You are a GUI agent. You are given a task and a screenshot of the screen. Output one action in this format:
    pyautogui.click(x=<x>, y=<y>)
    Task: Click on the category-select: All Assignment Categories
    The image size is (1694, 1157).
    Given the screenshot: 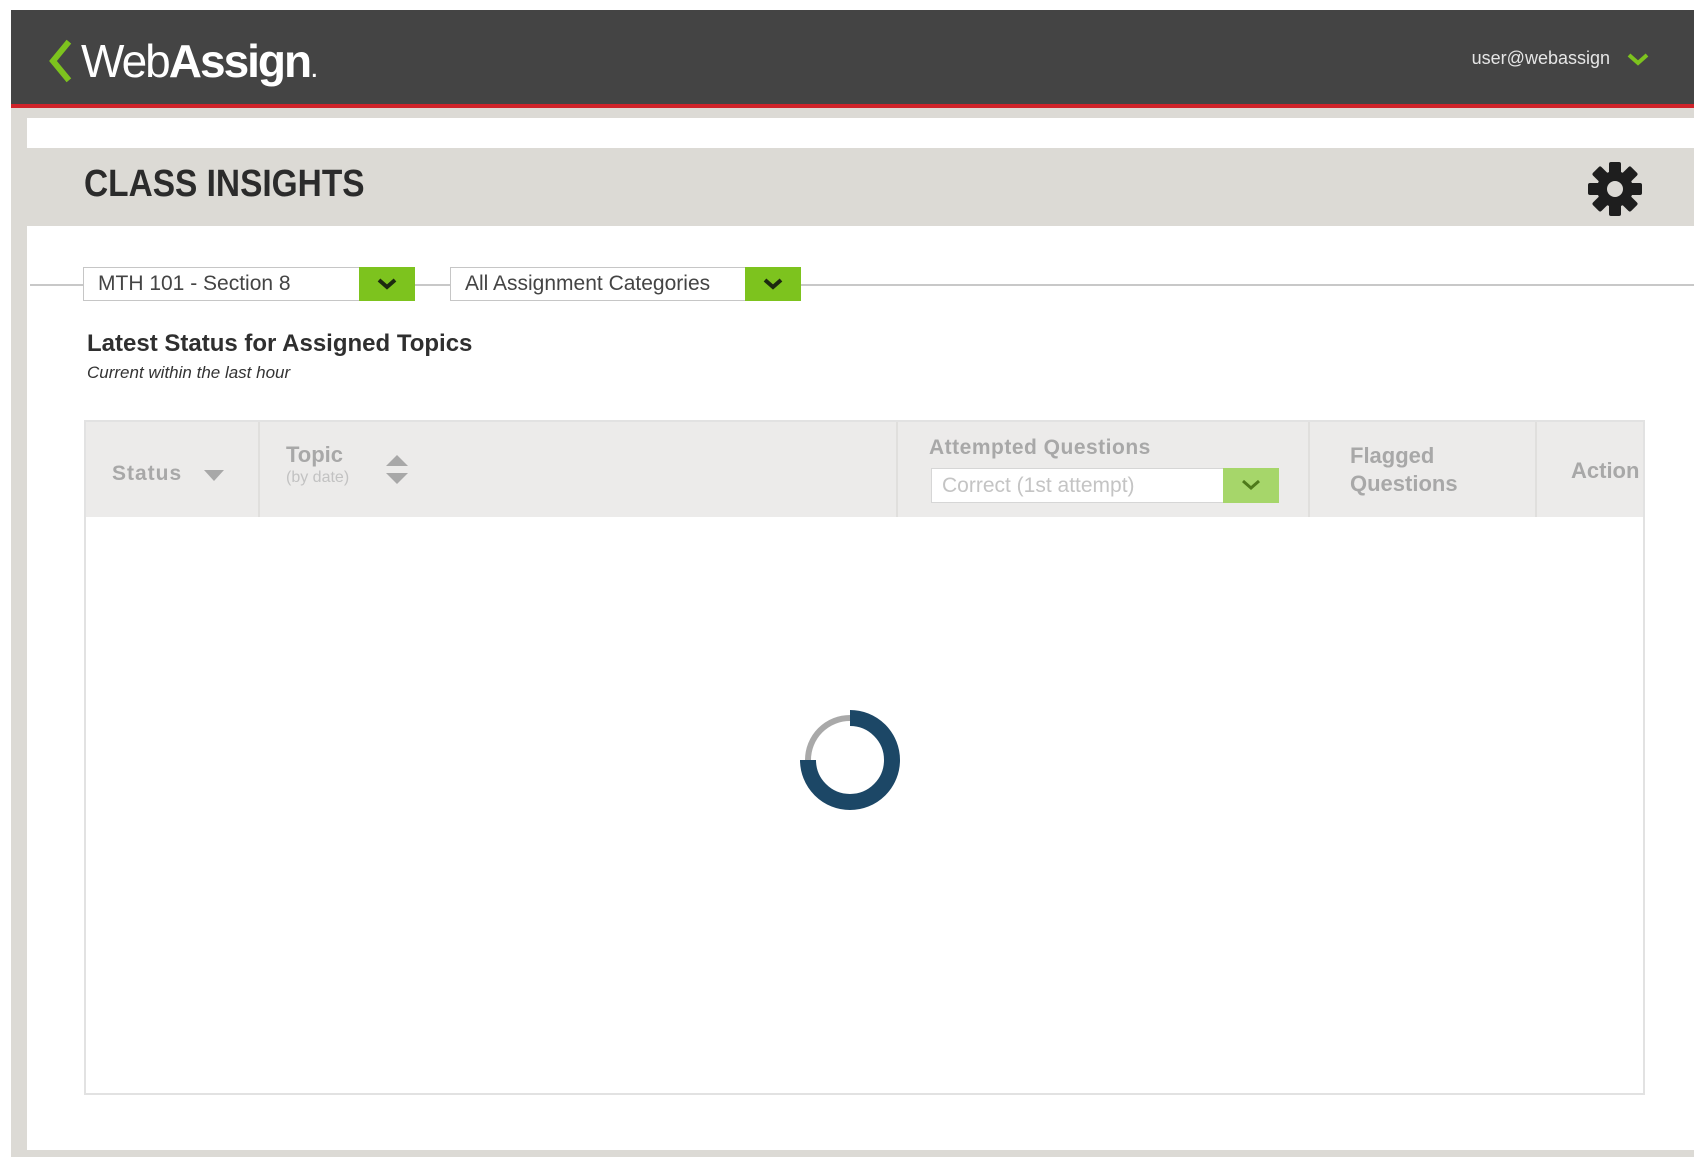 What is the action you would take?
    pyautogui.click(x=625, y=283)
    